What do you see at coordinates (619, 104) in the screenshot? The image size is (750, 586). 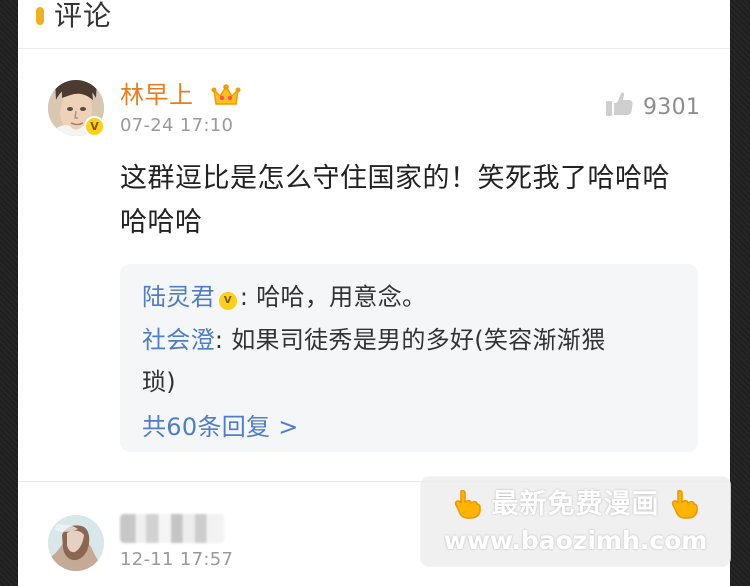 I see `thumbs-up-icon` at bounding box center [619, 104].